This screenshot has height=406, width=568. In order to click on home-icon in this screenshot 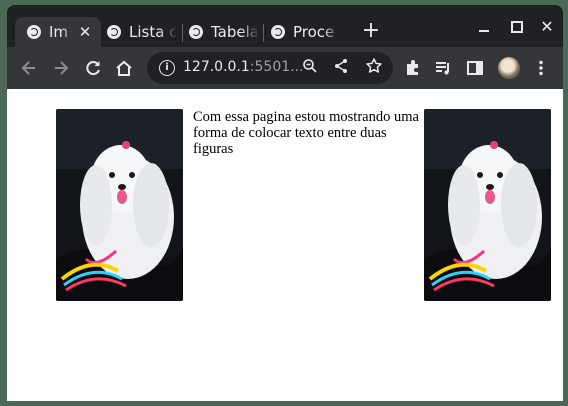, I will do `click(124, 68)`.